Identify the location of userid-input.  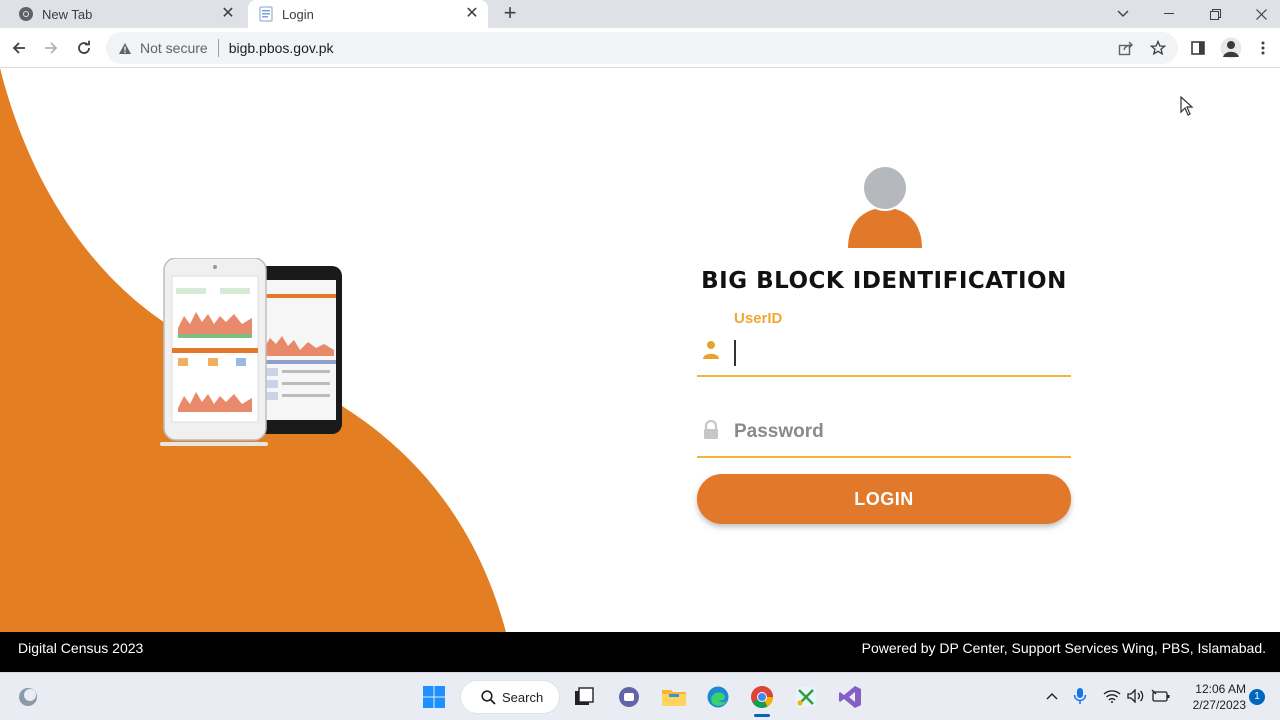
(899, 353).